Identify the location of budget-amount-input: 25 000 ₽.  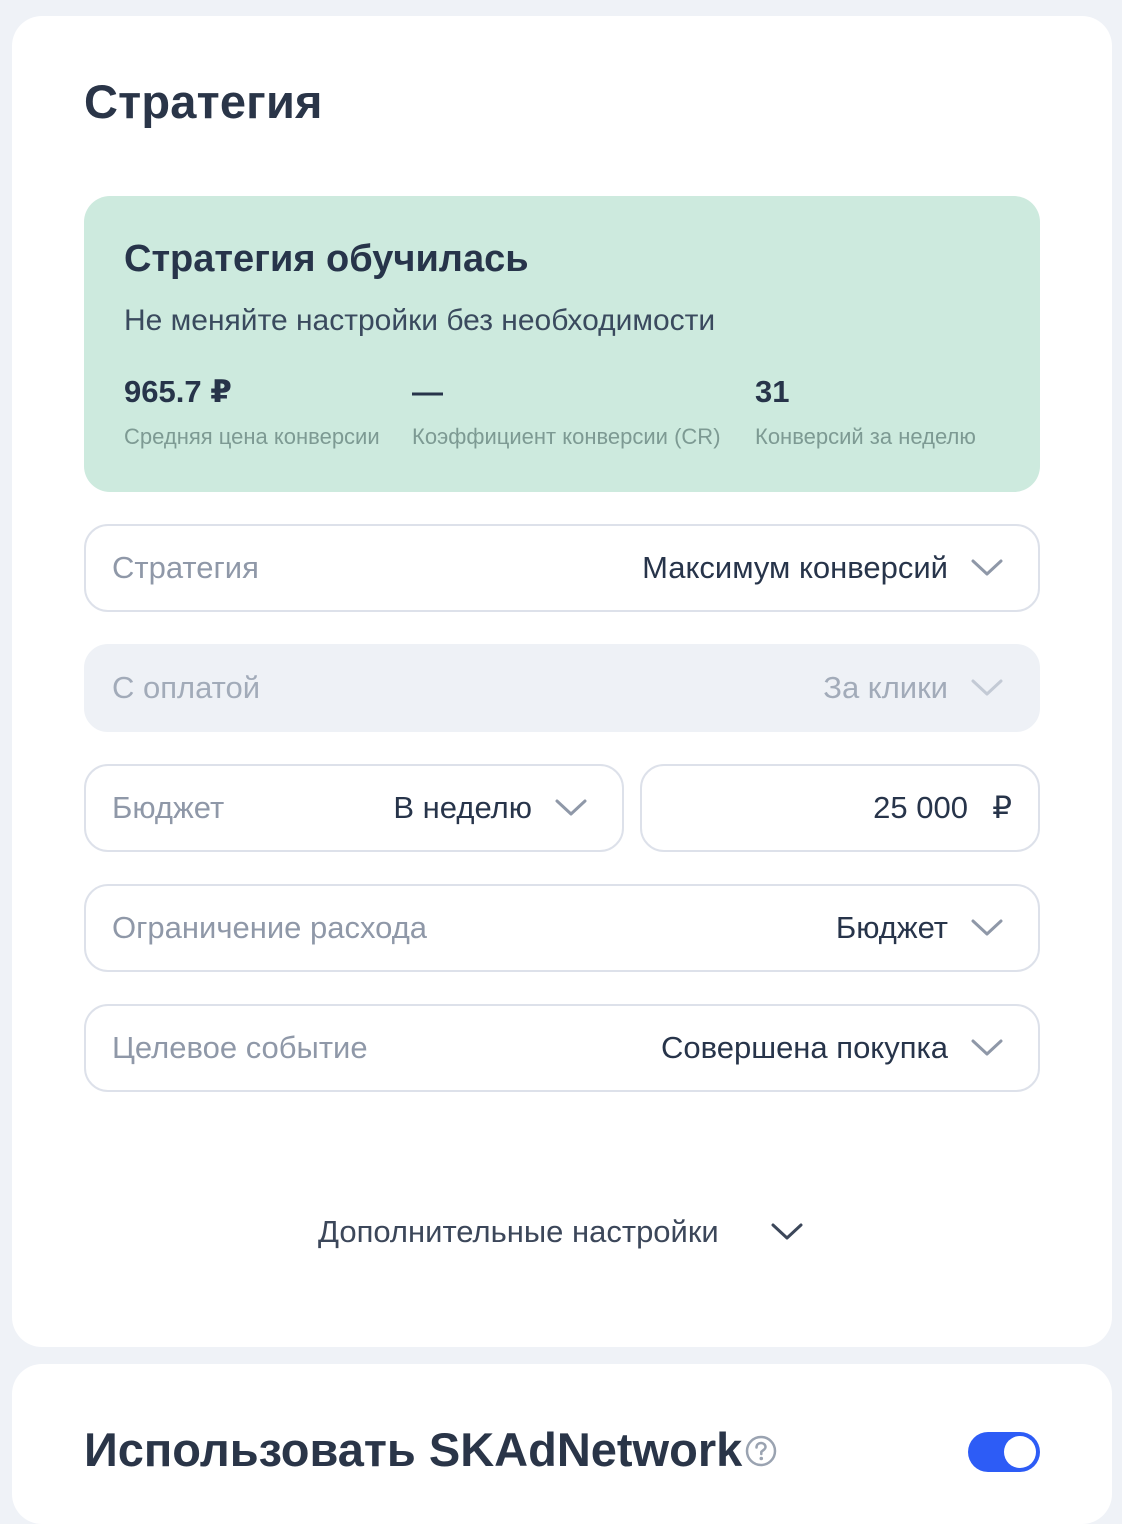
(840, 808).